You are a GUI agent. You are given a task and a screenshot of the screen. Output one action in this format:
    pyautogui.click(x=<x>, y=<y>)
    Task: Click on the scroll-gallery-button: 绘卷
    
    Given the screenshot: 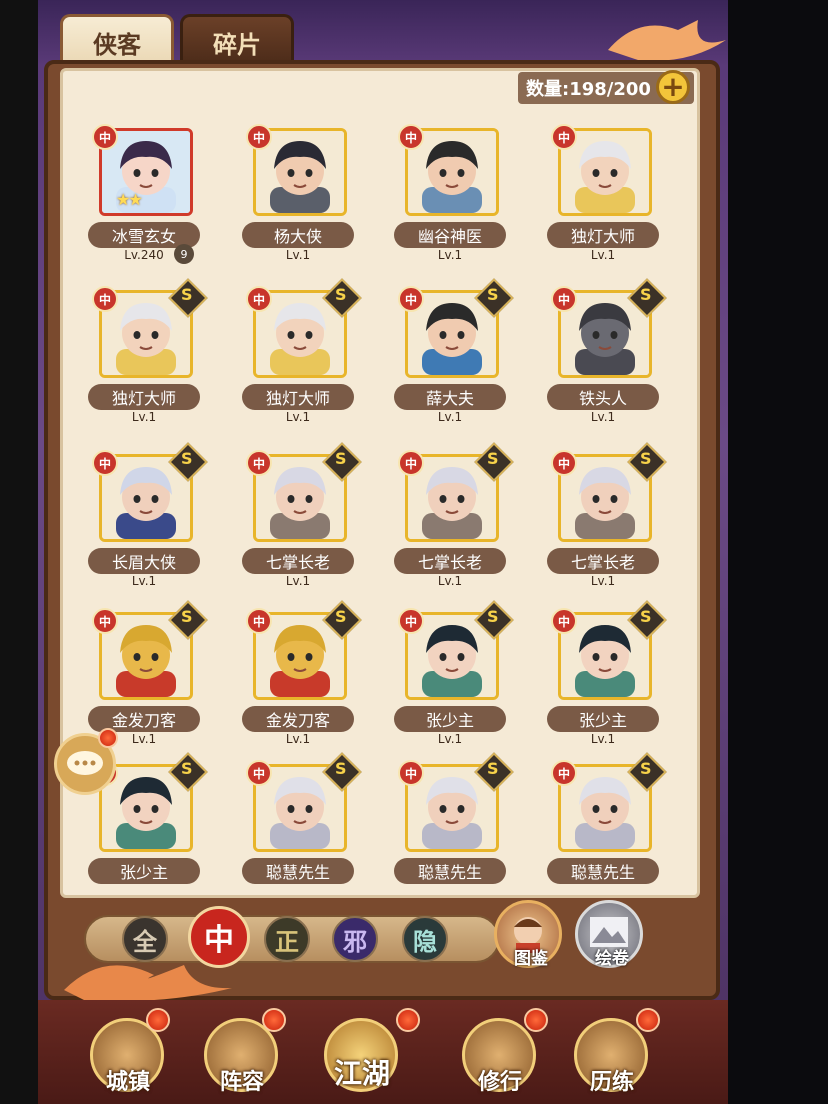 What is the action you would take?
    pyautogui.click(x=609, y=934)
    